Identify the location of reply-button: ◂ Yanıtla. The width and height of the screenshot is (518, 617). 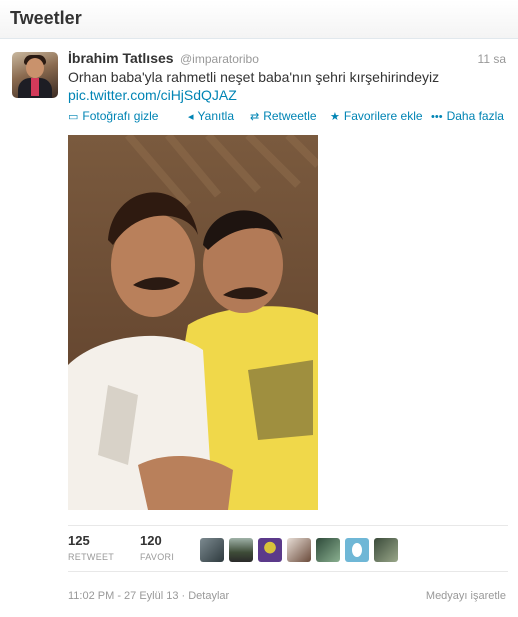
(211, 116).